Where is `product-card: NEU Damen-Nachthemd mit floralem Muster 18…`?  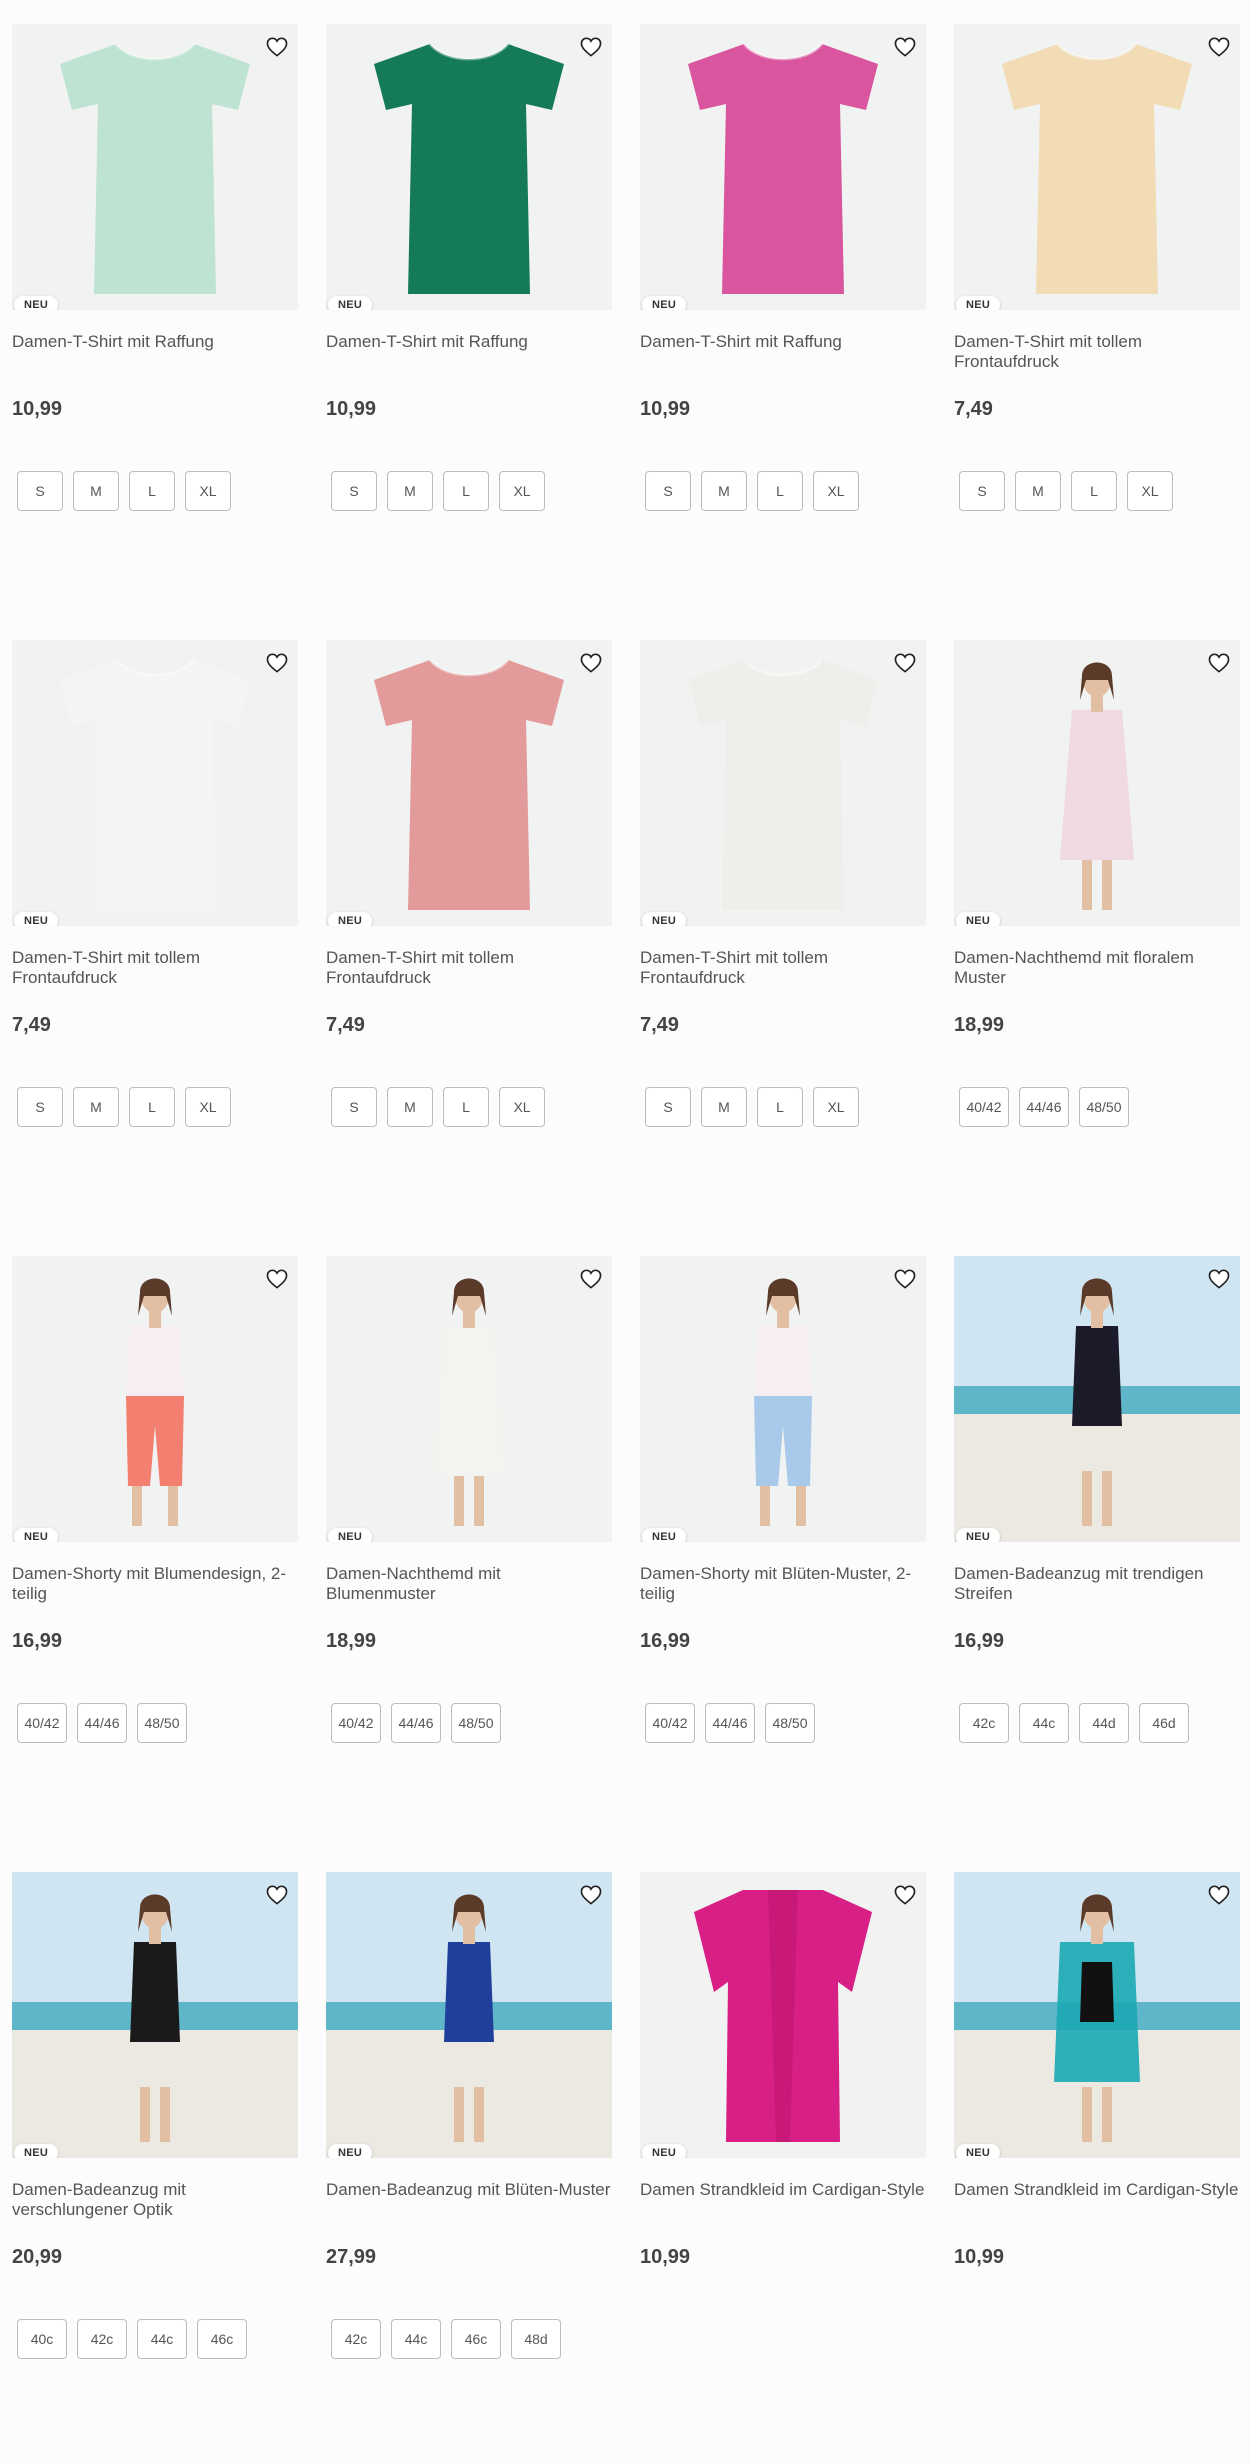 product-card: NEU Damen-Nachthemd mit floralem Muster 18… is located at coordinates (1097, 883).